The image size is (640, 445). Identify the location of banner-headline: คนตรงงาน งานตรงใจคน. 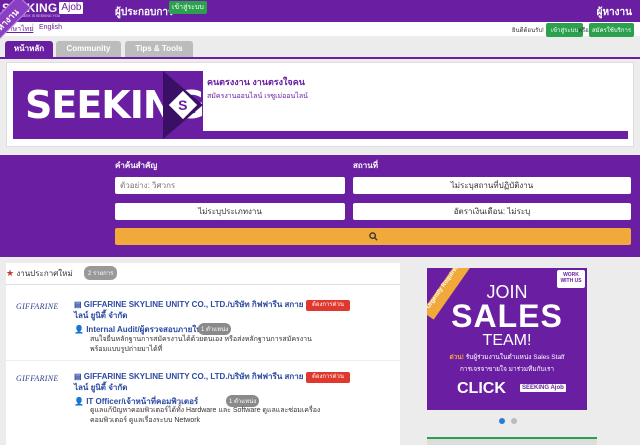
(256, 82).